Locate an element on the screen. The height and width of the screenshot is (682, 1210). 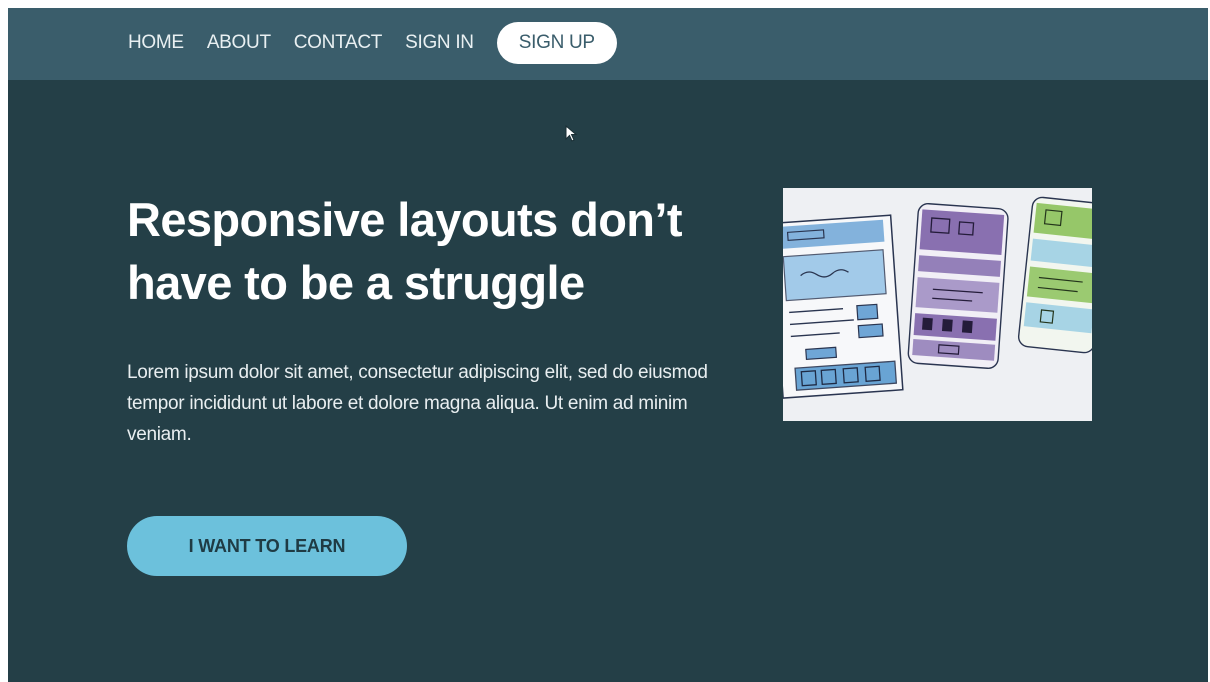
learn-button: I WANT TO LEARN is located at coordinates (267, 546).